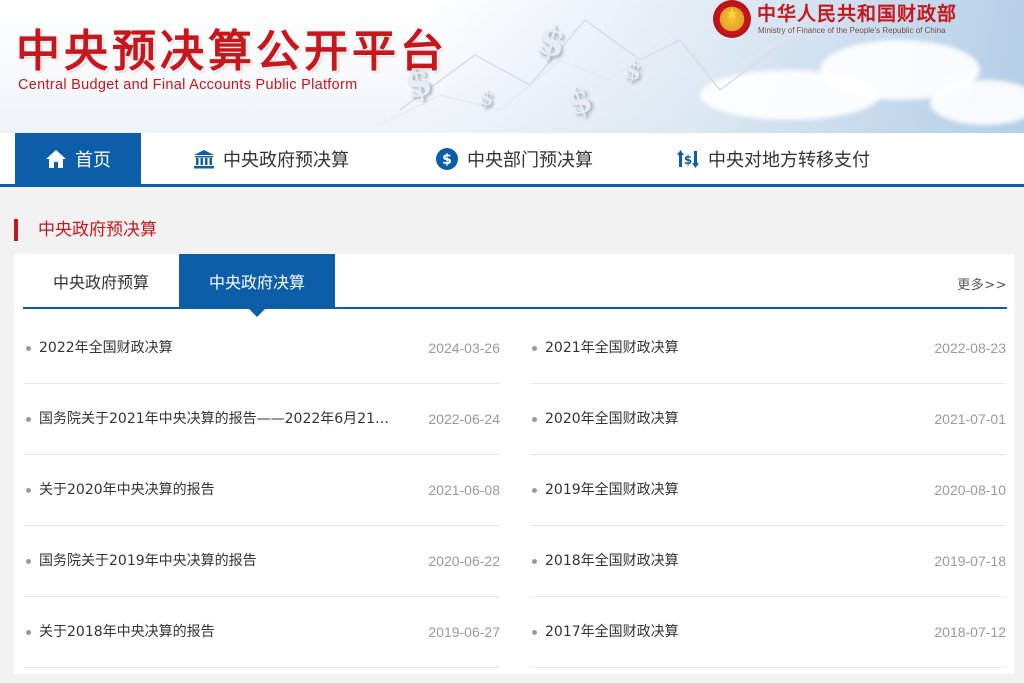 The width and height of the screenshot is (1024, 683). I want to click on list-item: 2018年全国财政决算 2019-07-18, so click(768, 561).